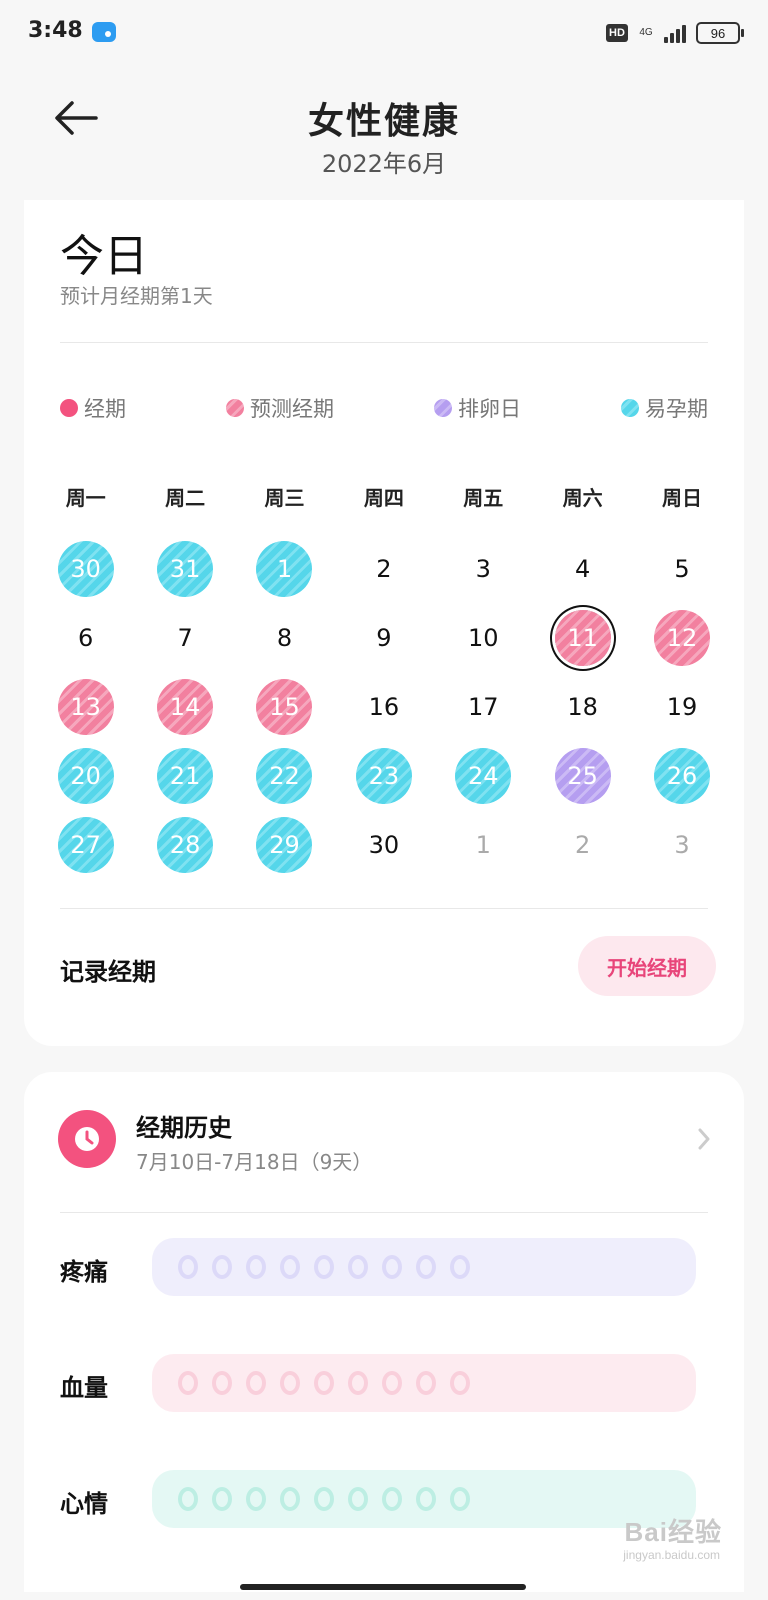 The width and height of the screenshot is (768, 1600). What do you see at coordinates (483, 637) in the screenshot?
I see `calendar-cell: 10` at bounding box center [483, 637].